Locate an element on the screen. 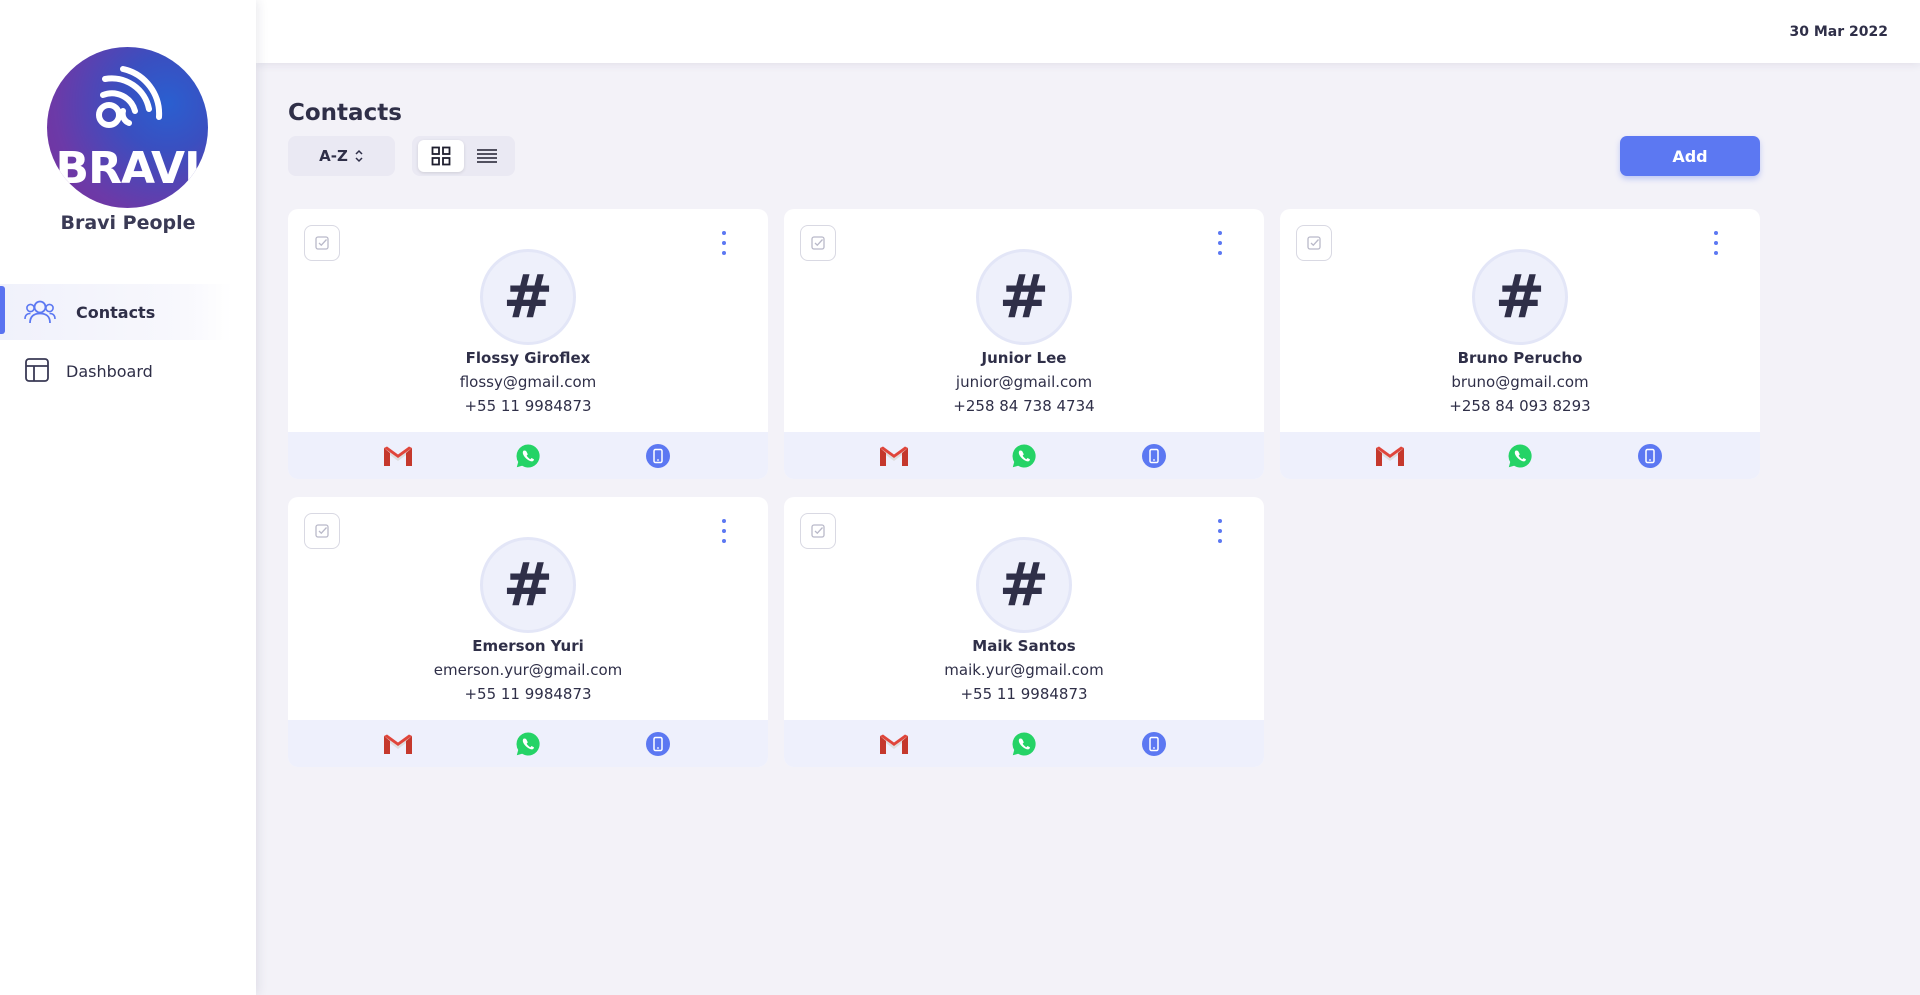 The image size is (1920, 995). contact-email: emerson.yur@gmail.com is located at coordinates (528, 670).